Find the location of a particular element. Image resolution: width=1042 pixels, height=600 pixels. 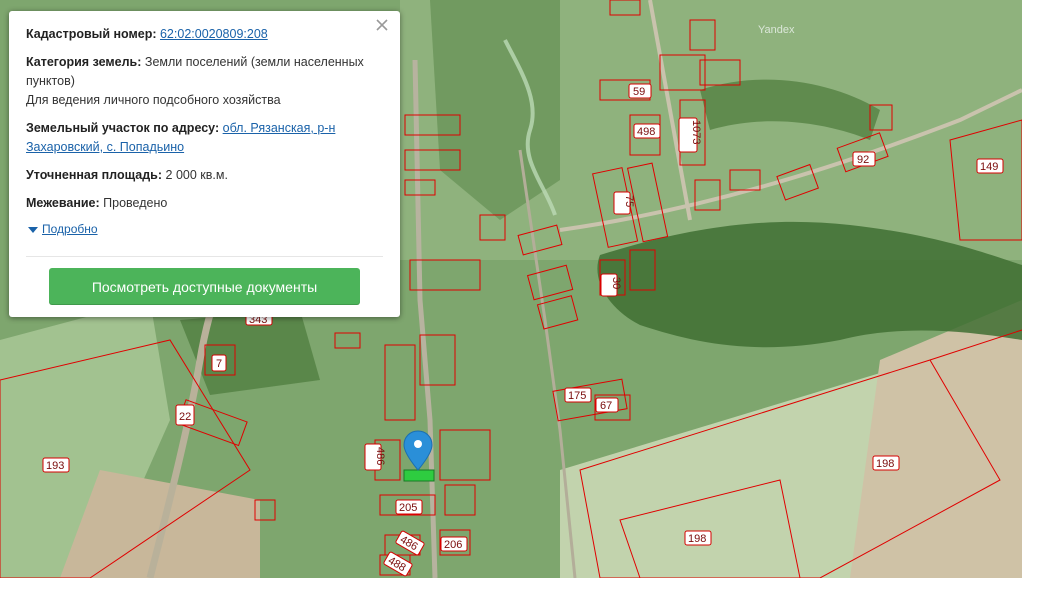

label-205: 205 is located at coordinates (409, 507).